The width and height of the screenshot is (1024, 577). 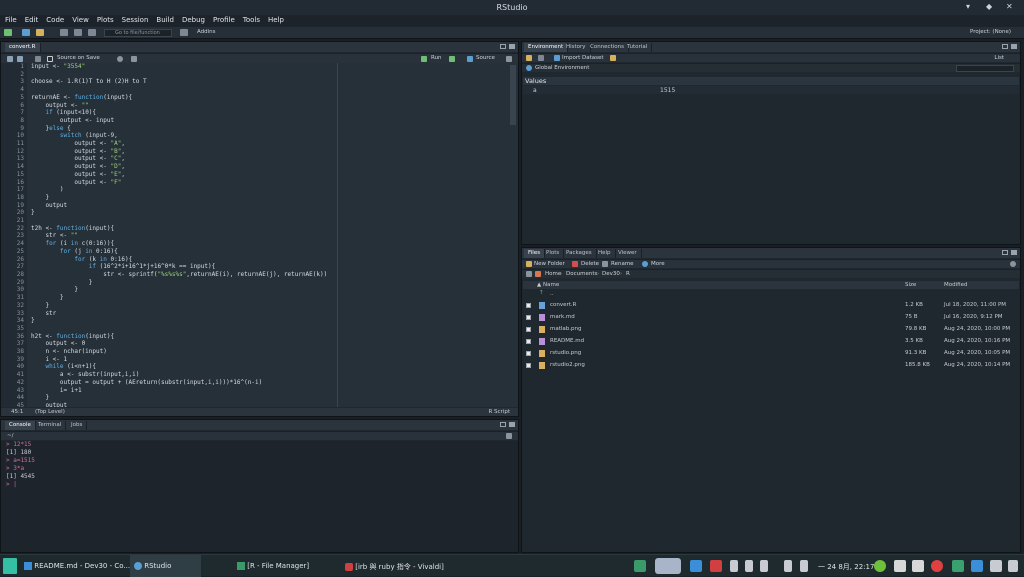 I want to click on menu-plots: Plots, so click(x=104, y=19).